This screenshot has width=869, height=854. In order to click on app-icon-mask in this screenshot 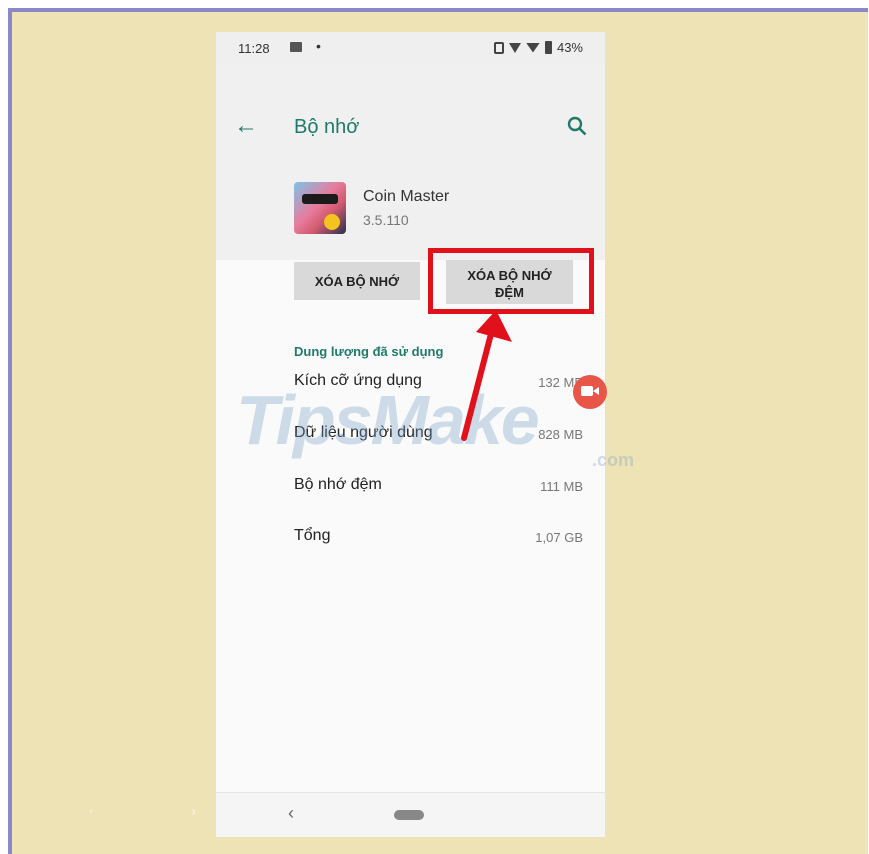, I will do `click(320, 199)`.